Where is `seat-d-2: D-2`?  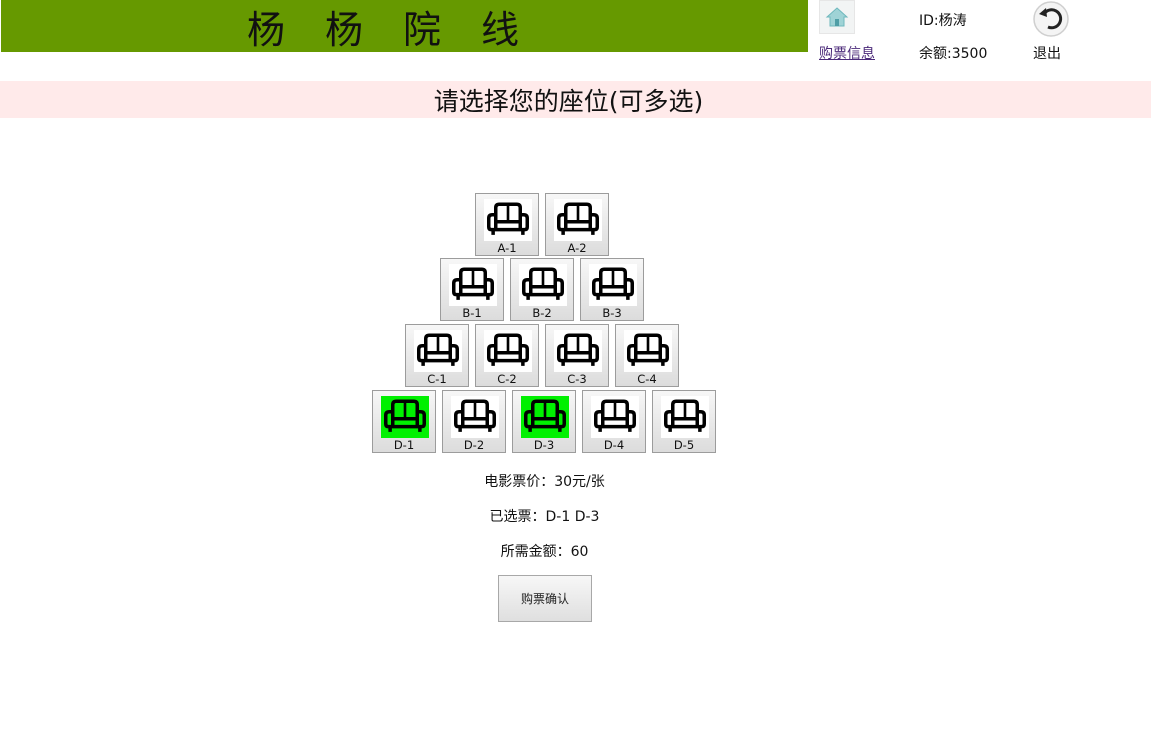
seat-d-2: D-2 is located at coordinates (474, 421).